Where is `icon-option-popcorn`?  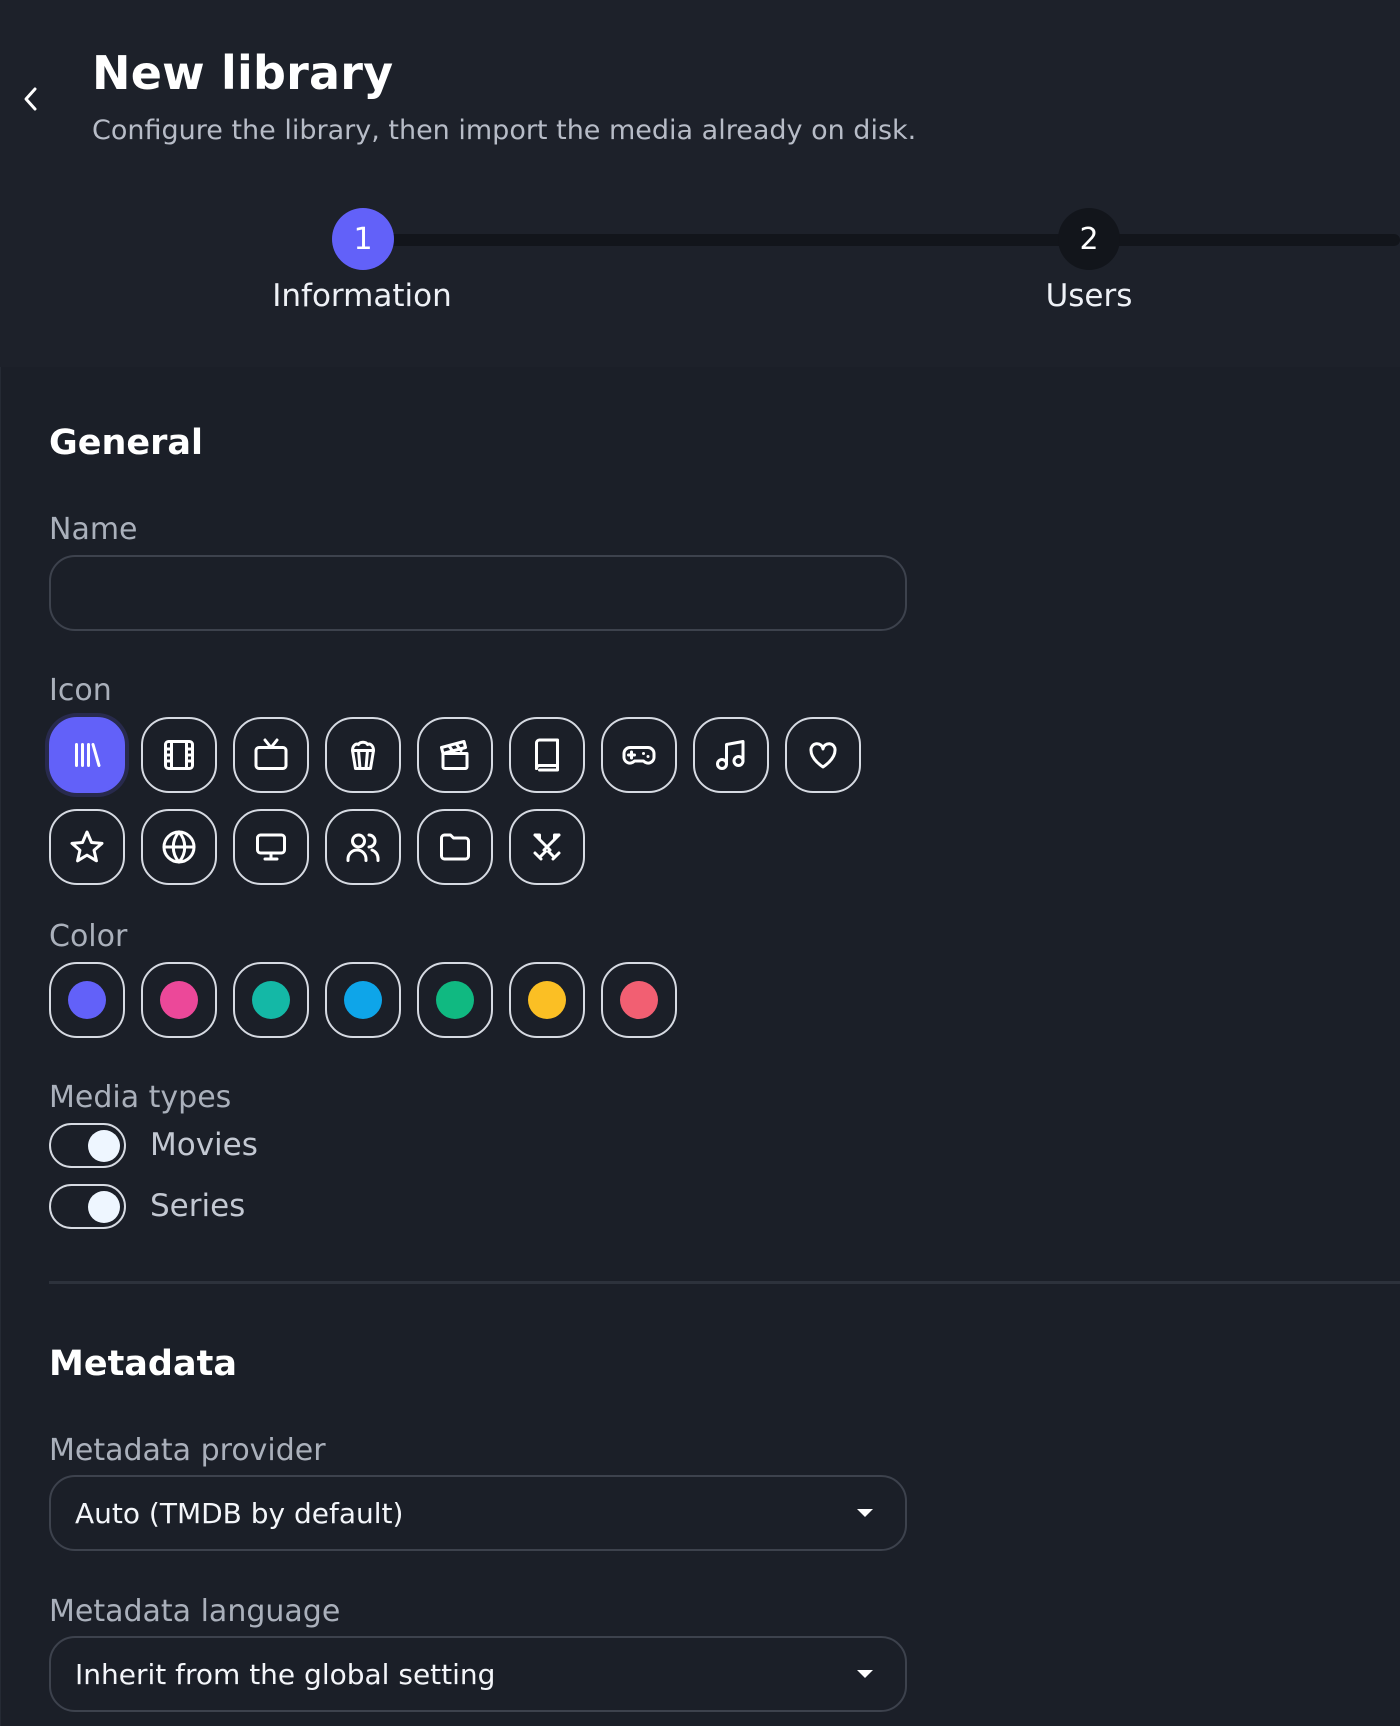
icon-option-popcorn is located at coordinates (363, 755).